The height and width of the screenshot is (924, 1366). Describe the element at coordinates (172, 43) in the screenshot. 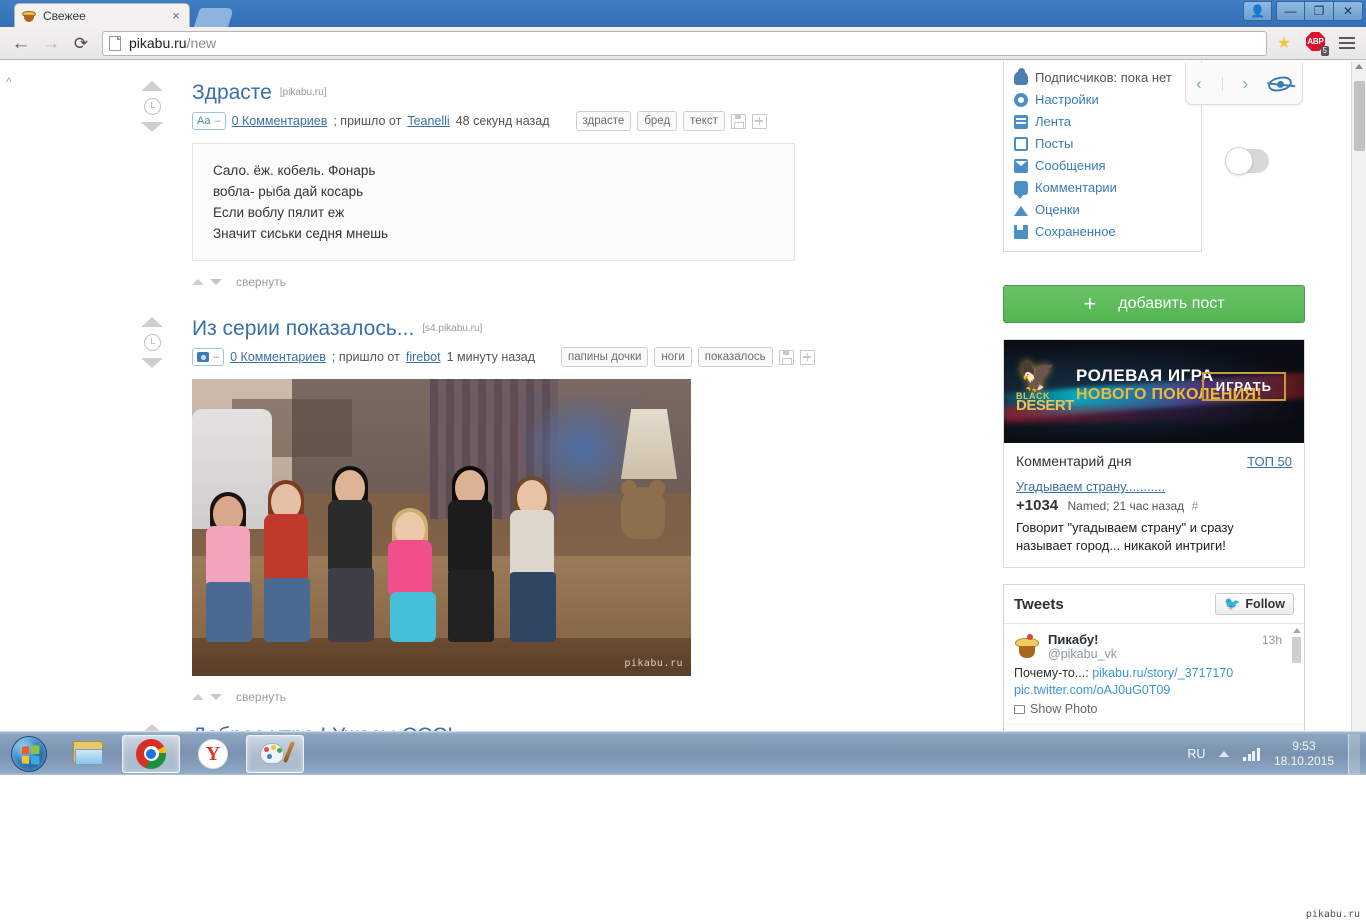

I see `url-text: pikabu.ru/new` at that location.